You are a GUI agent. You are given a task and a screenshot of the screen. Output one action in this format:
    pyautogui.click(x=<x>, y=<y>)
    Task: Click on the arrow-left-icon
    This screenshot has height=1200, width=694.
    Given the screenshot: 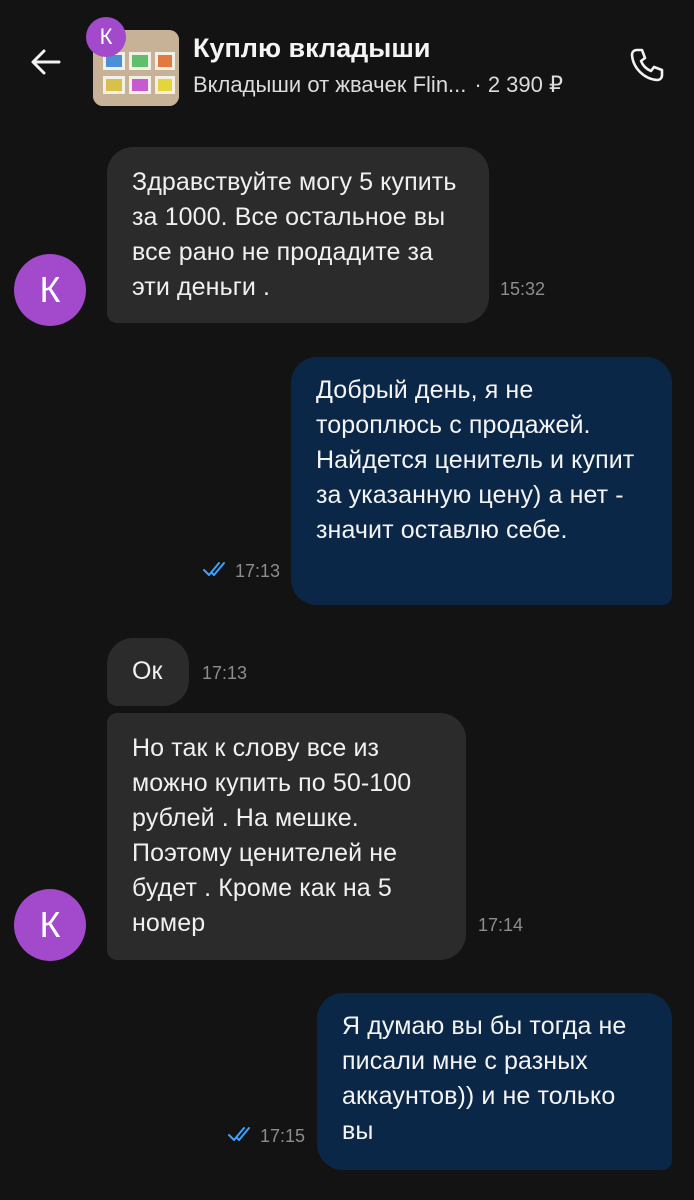 What is the action you would take?
    pyautogui.click(x=46, y=62)
    